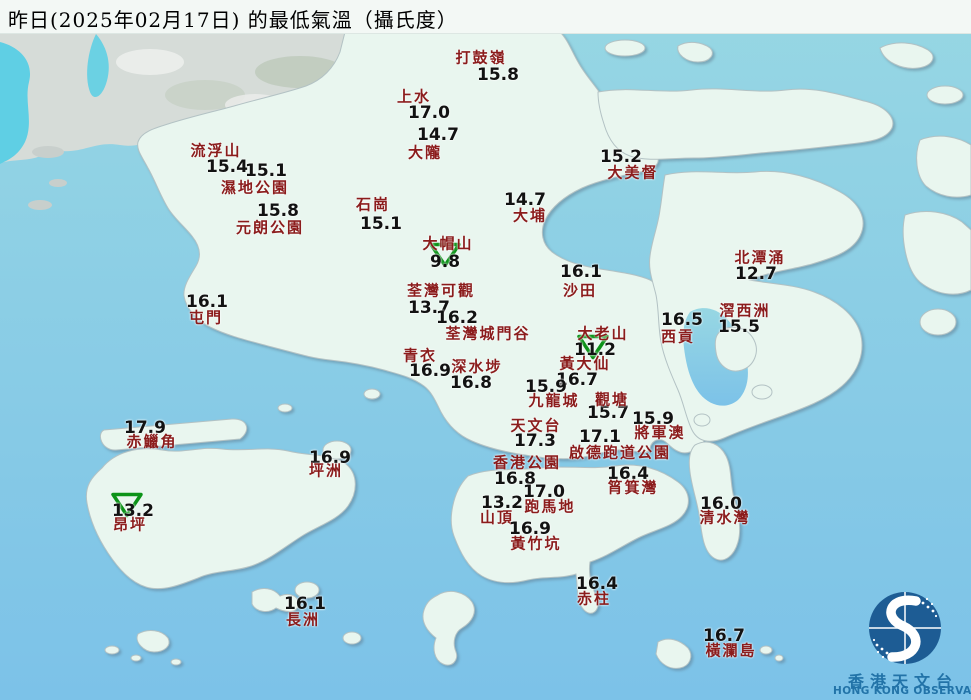 The image size is (971, 700). Describe the element at coordinates (255, 187) in the screenshot. I see `station-name: 濕地公園` at that location.